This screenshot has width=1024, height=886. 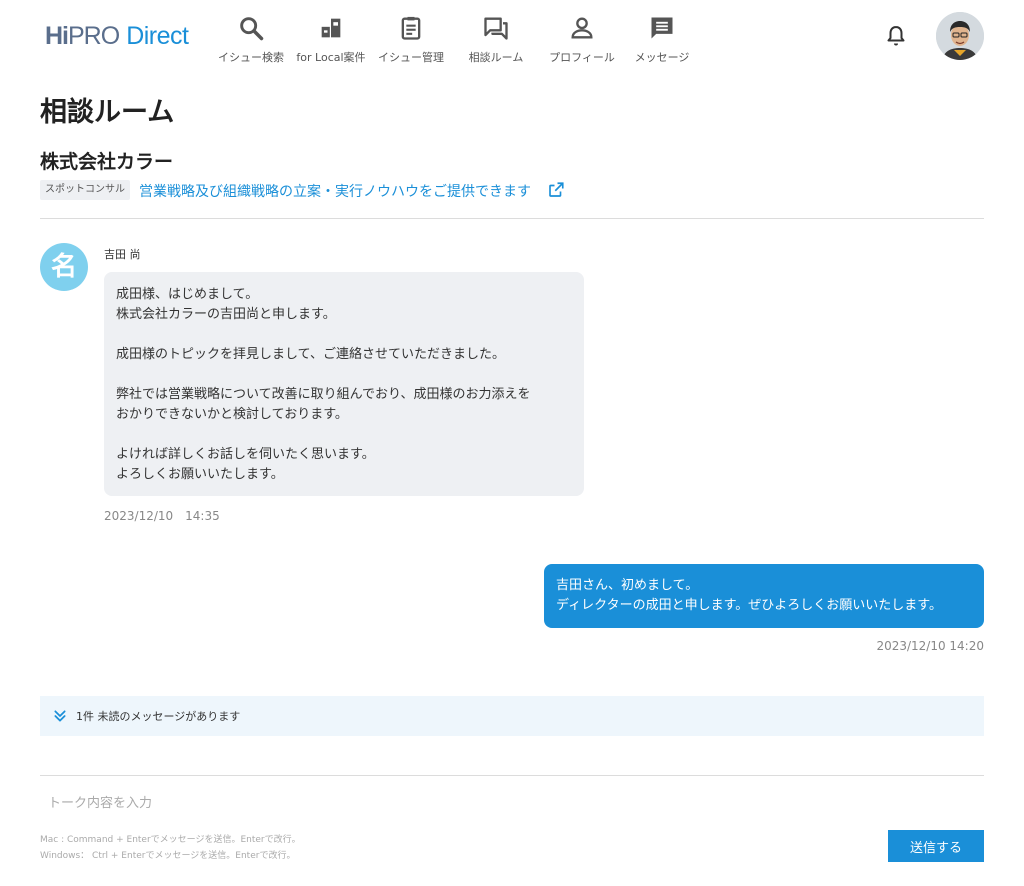 I want to click on outgoing-timestamp: 2023/12/10 14:20, so click(x=930, y=646).